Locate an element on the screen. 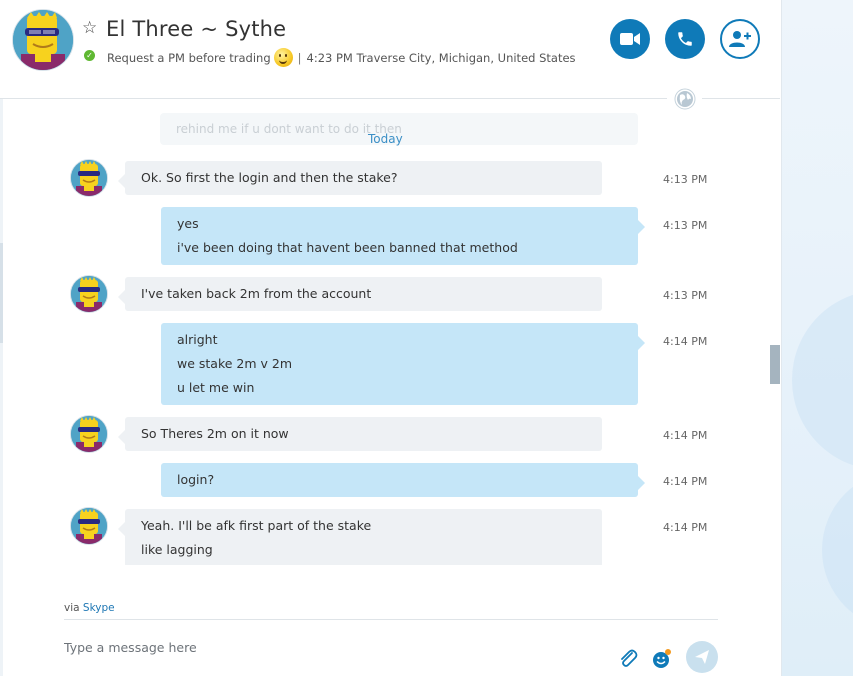 The width and height of the screenshot is (853, 676). add-person-icon is located at coordinates (740, 39).